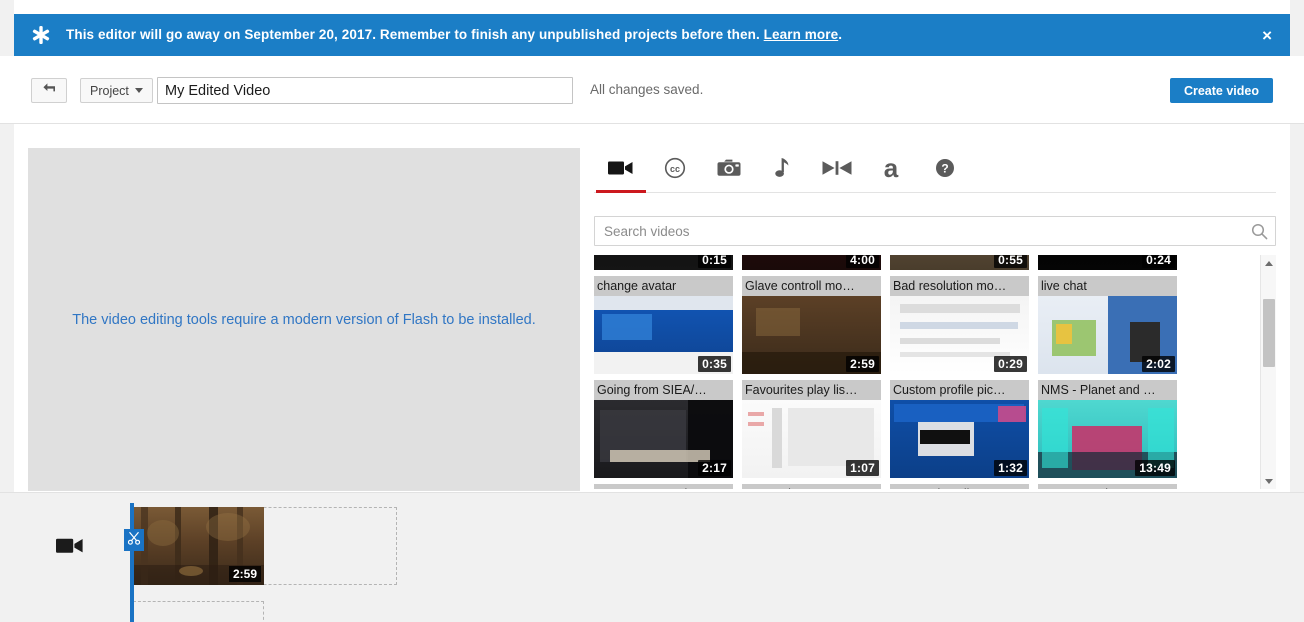  I want to click on video-result-item: 0:24, so click(1112, 265).